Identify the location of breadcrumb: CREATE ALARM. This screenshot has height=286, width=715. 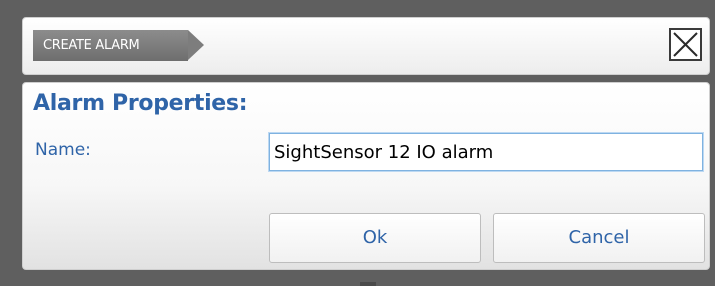
(118, 45).